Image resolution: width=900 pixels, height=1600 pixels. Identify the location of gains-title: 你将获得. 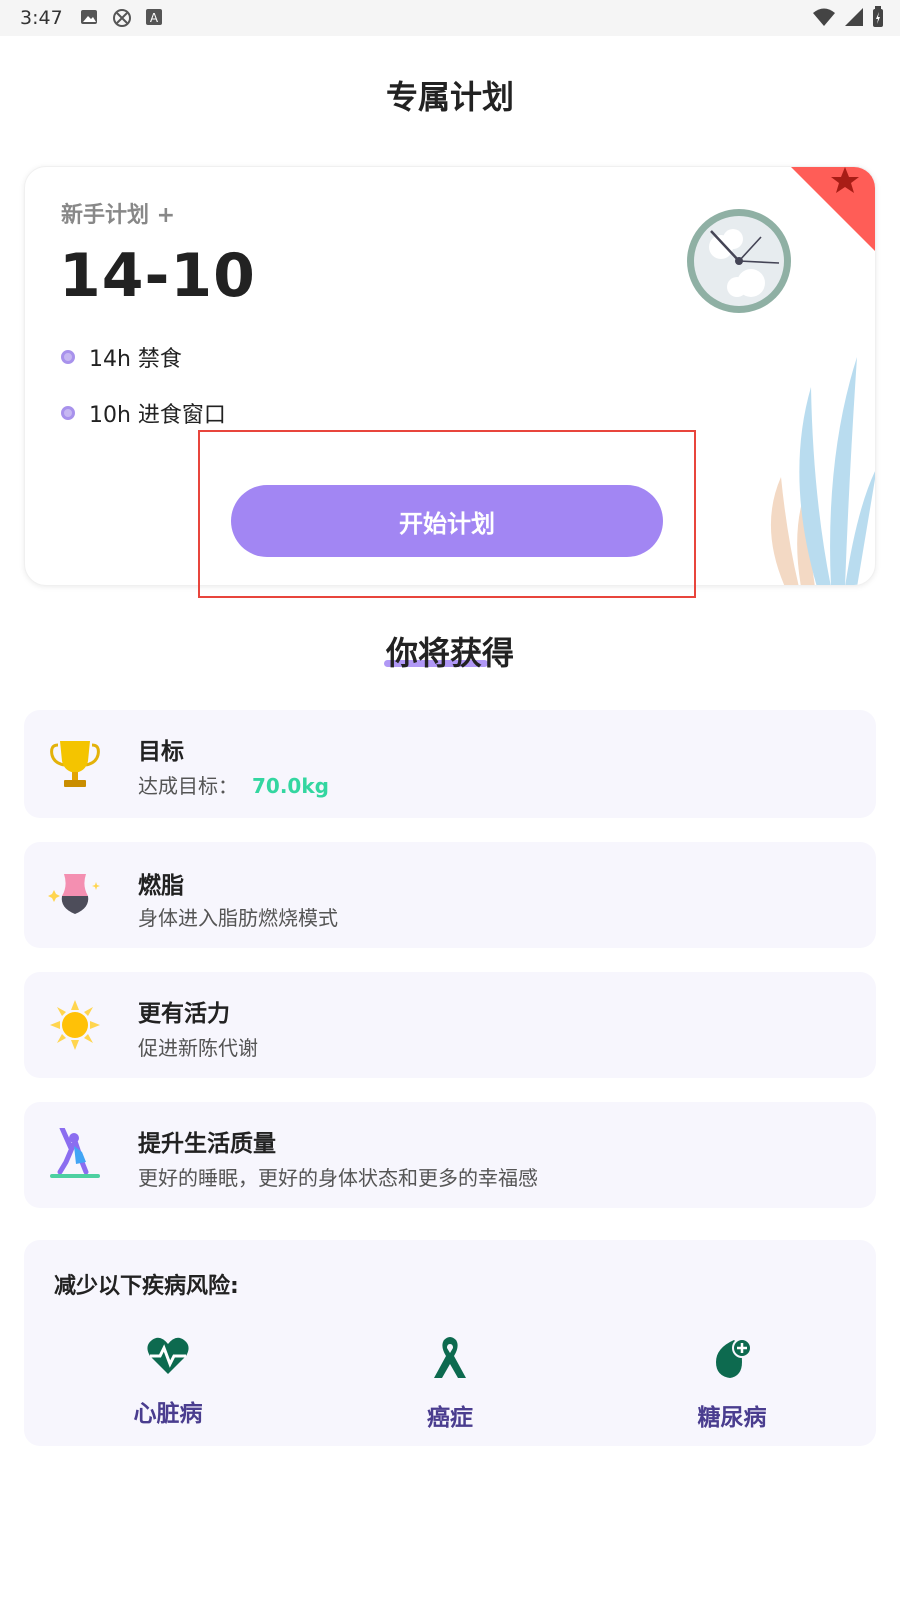
(449, 653).